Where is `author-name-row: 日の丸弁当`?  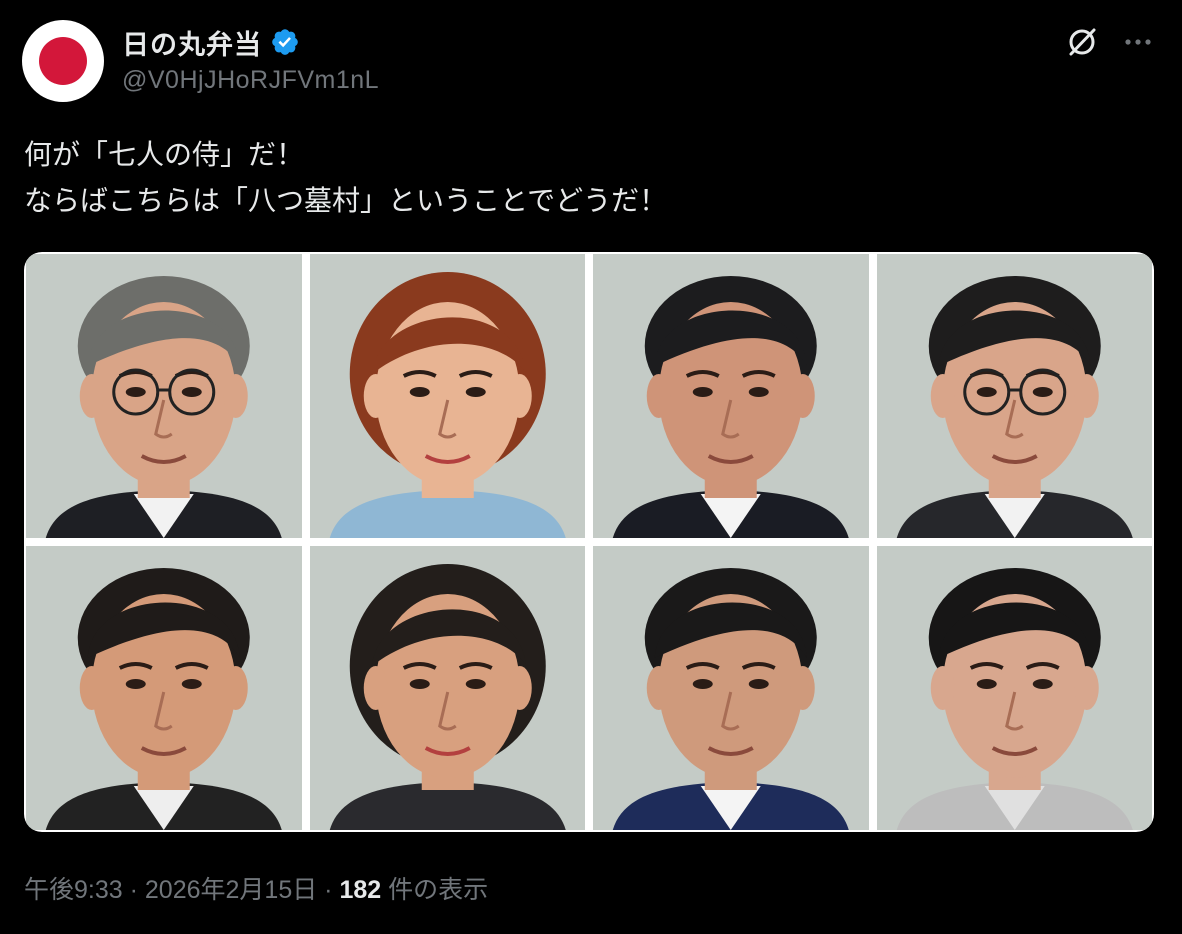
author-name-row: 日の丸弁当 is located at coordinates (211, 42).